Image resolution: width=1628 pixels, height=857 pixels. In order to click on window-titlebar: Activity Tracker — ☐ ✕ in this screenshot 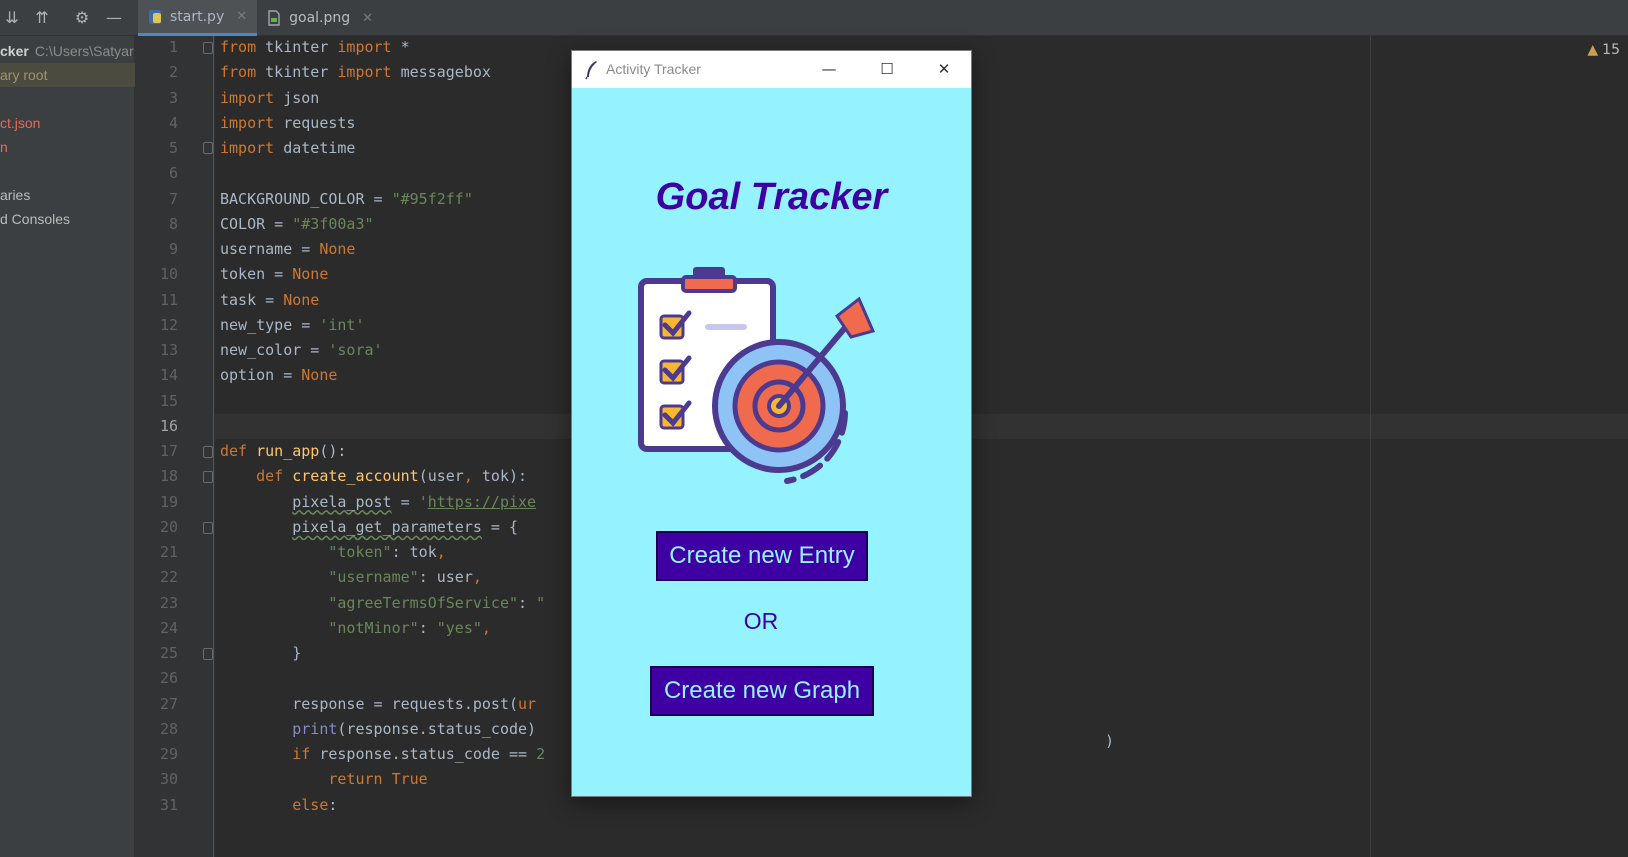, I will do `click(771, 69)`.